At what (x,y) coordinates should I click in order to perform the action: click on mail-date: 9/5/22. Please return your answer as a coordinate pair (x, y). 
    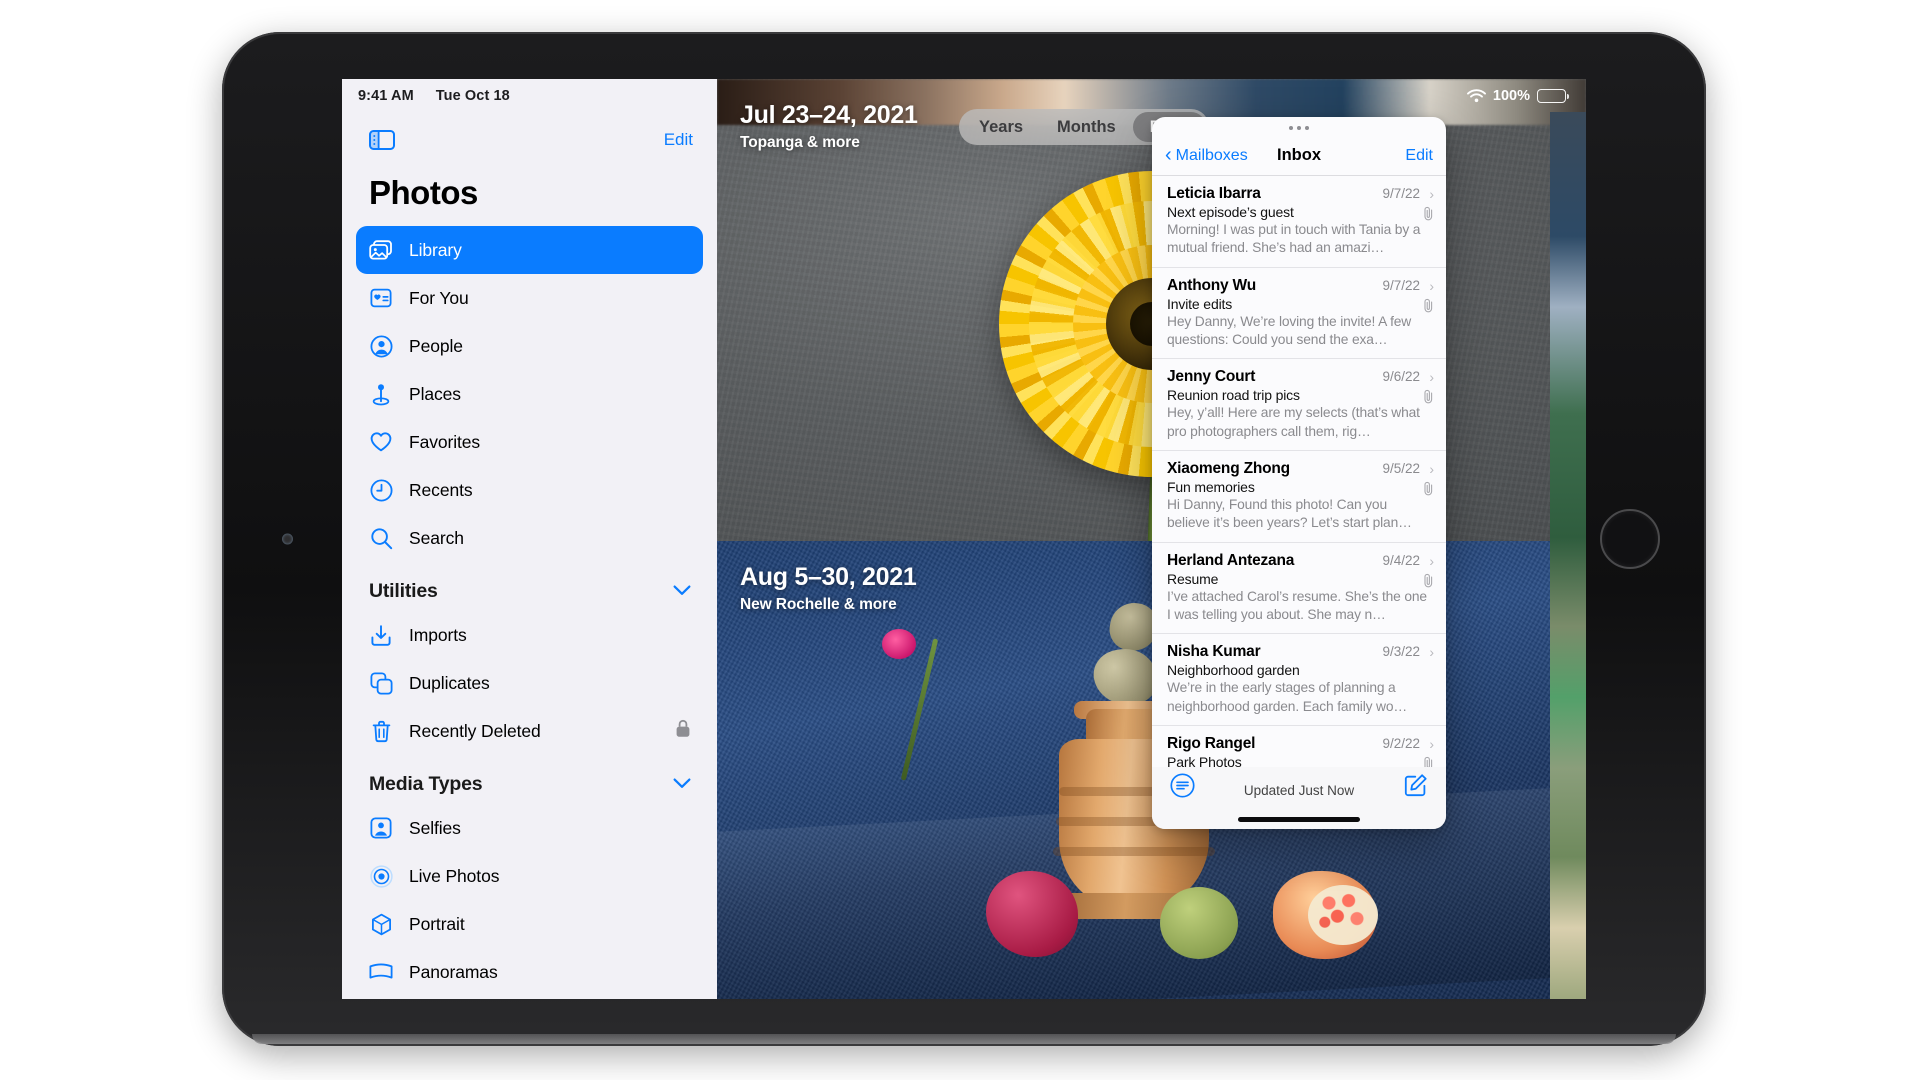
    Looking at the image, I should click on (1401, 469).